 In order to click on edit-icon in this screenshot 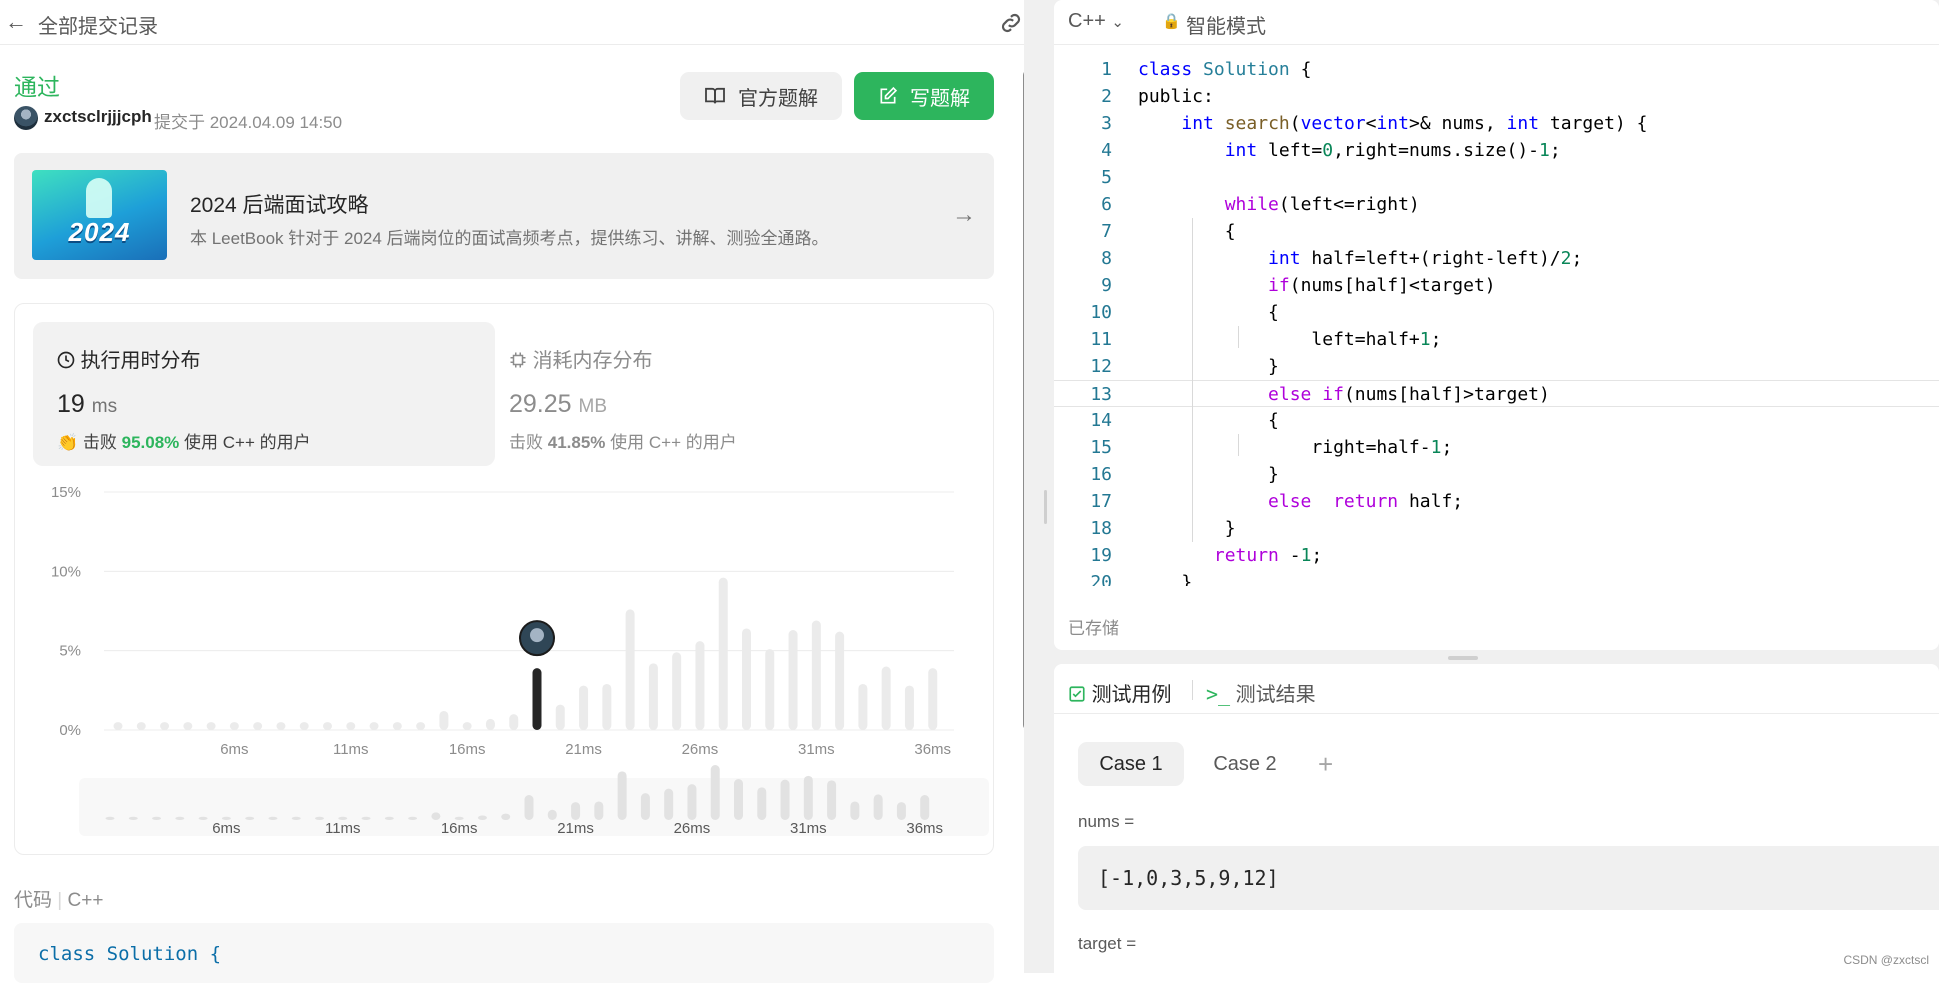, I will do `click(889, 95)`.